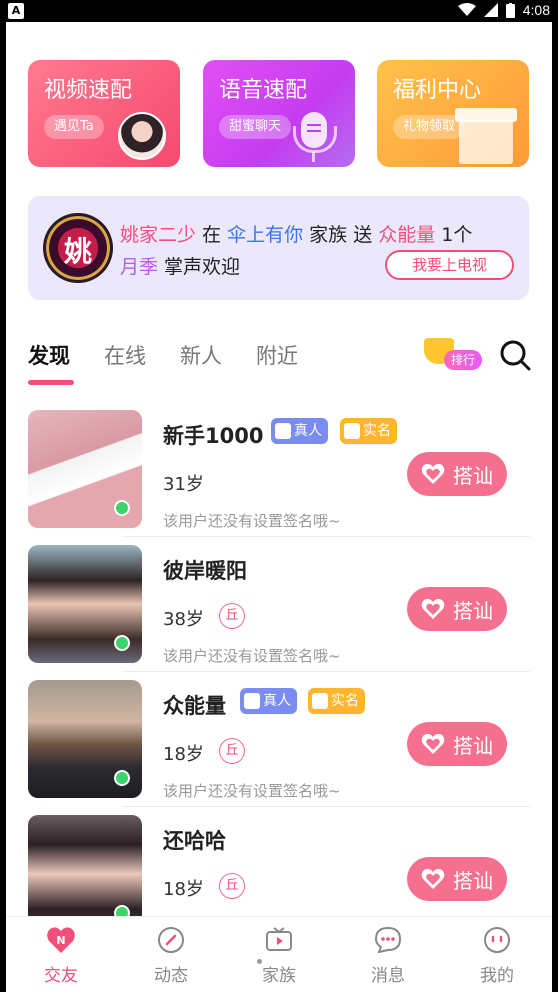  I want to click on tab-nearby: 附近, so click(277, 355).